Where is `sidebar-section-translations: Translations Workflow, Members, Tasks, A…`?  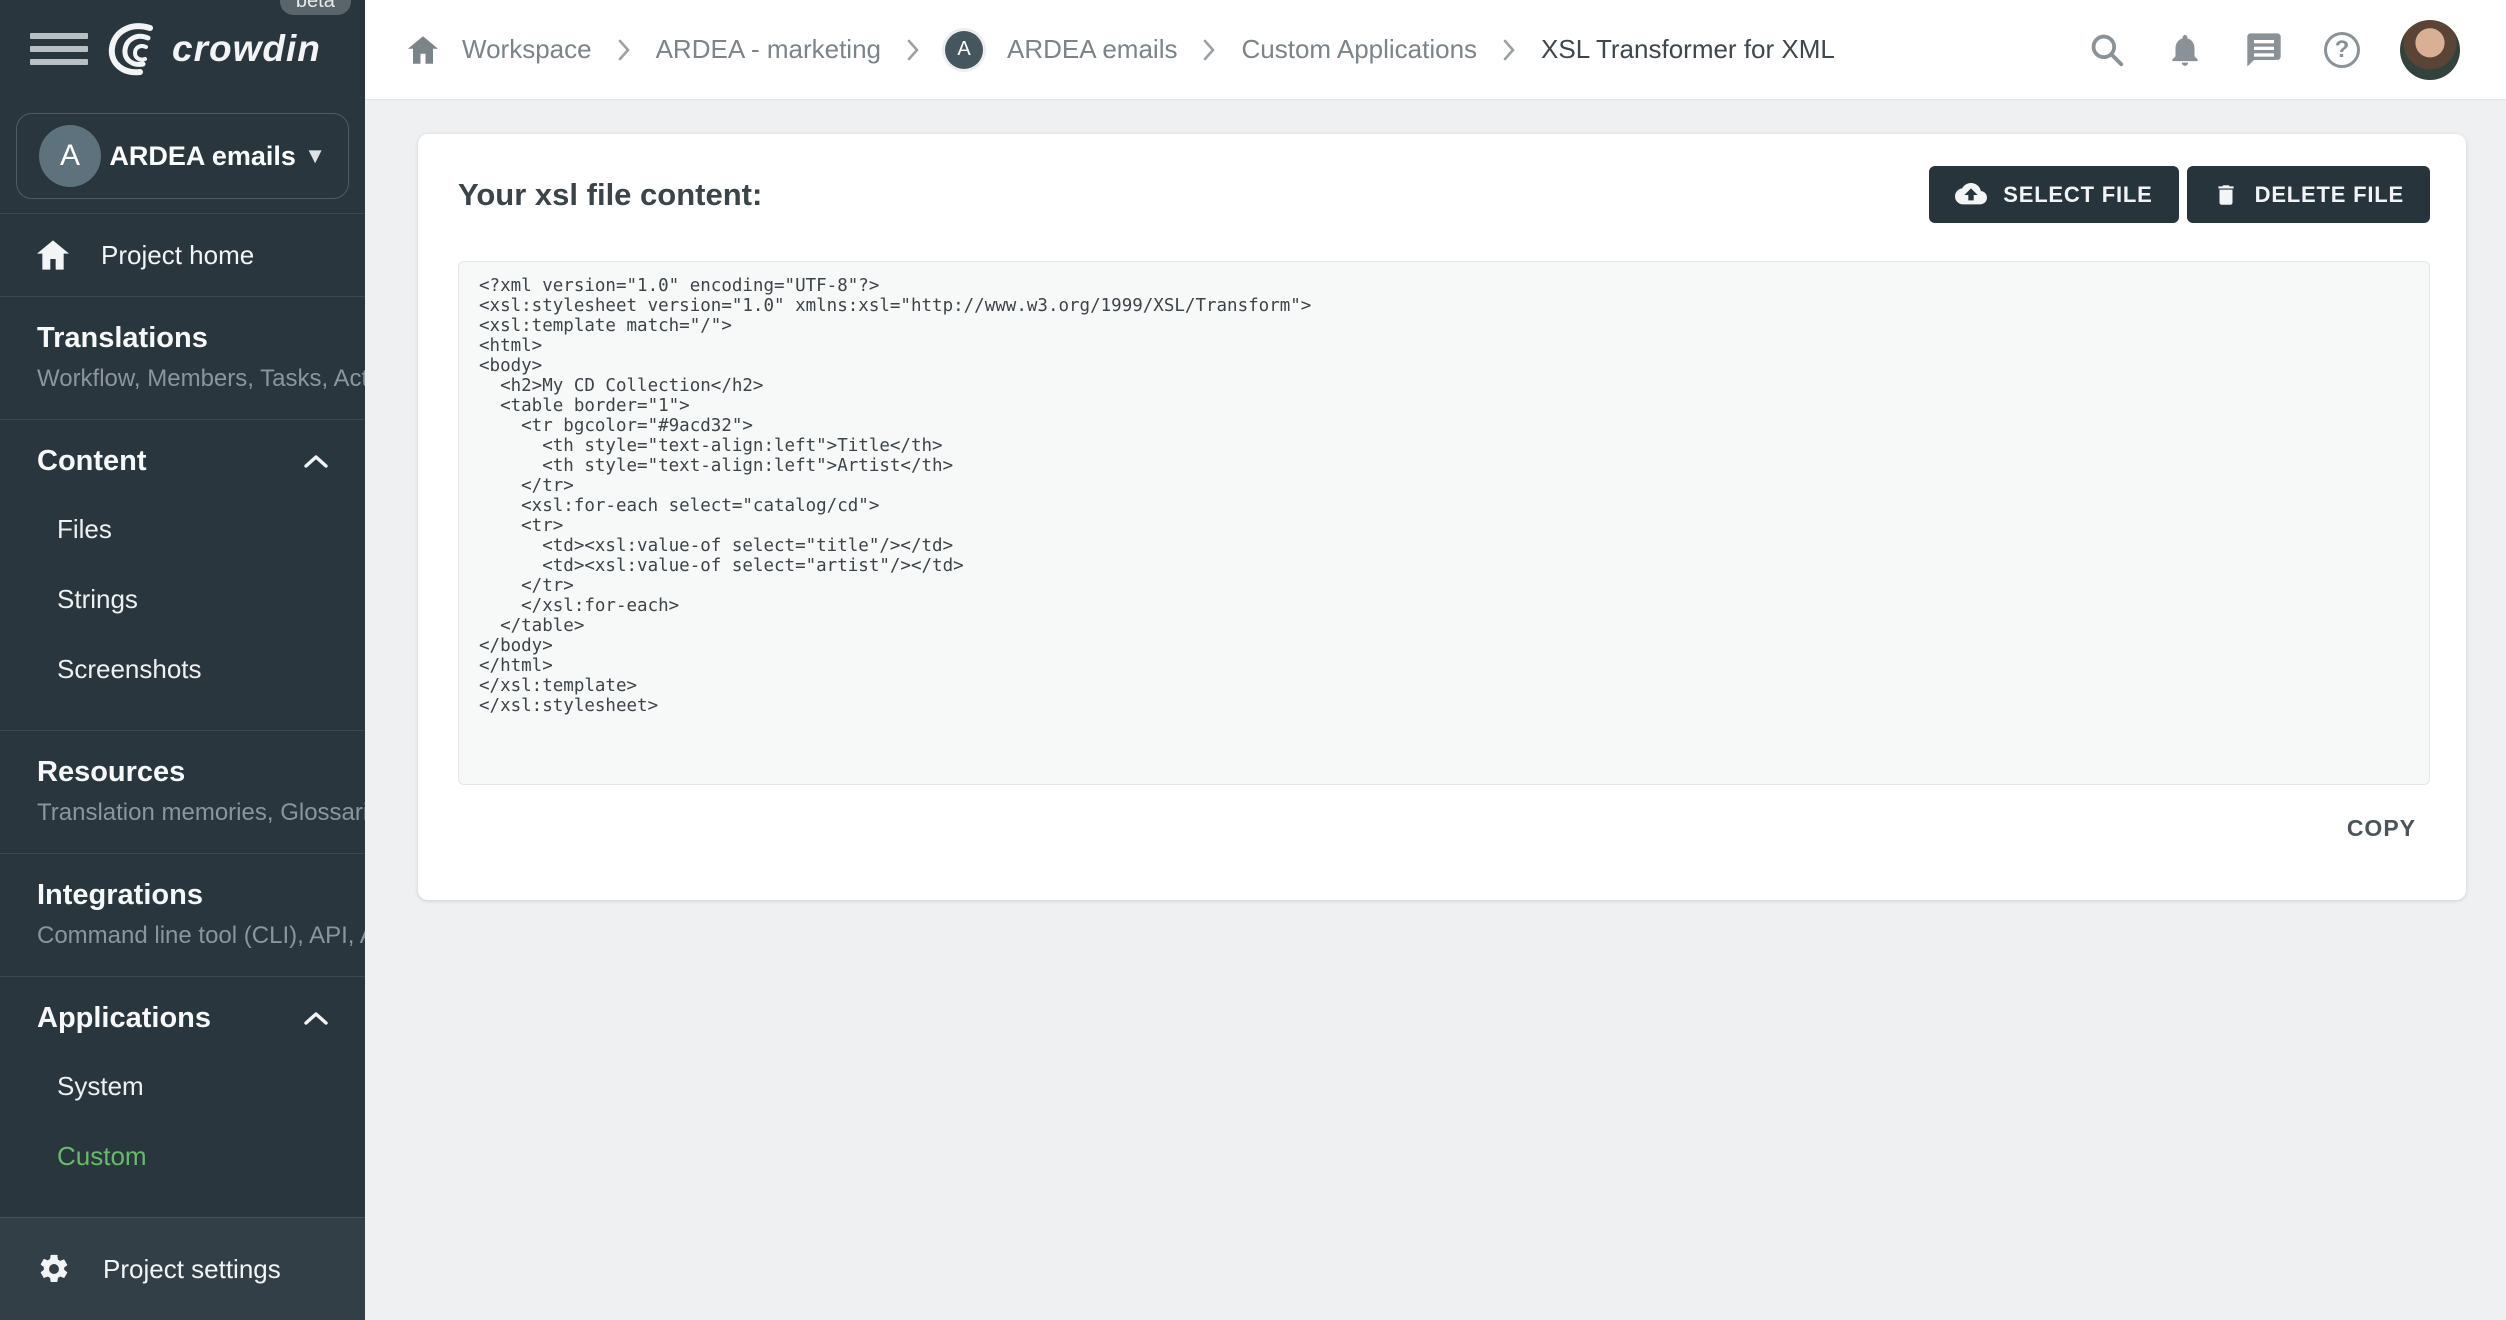
sidebar-section-translations: Translations Workflow, Members, Tasks, A… is located at coordinates (182, 358).